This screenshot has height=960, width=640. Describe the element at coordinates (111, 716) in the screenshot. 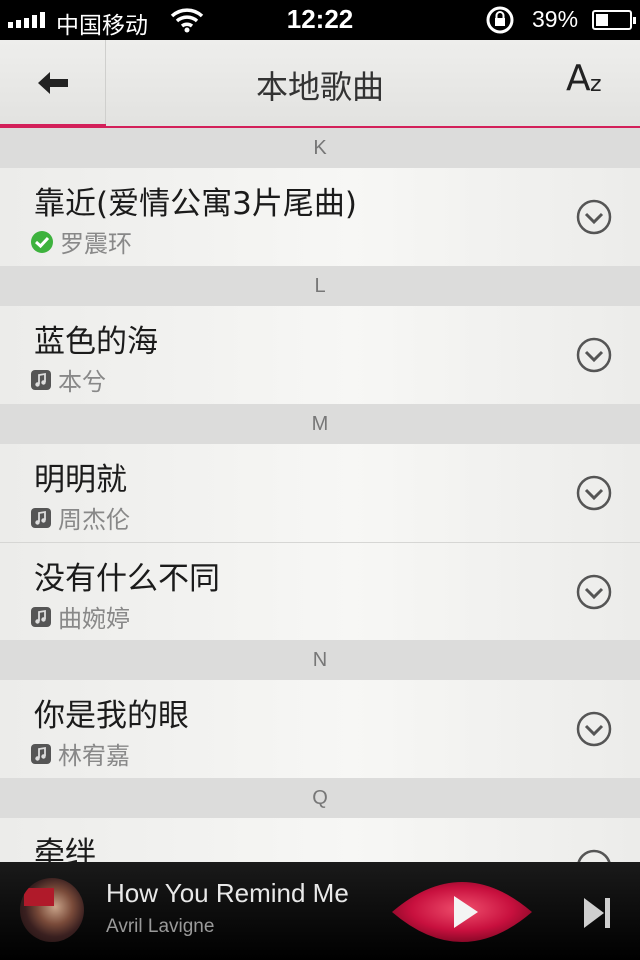

I see `song-title: 你是我的眼` at that location.